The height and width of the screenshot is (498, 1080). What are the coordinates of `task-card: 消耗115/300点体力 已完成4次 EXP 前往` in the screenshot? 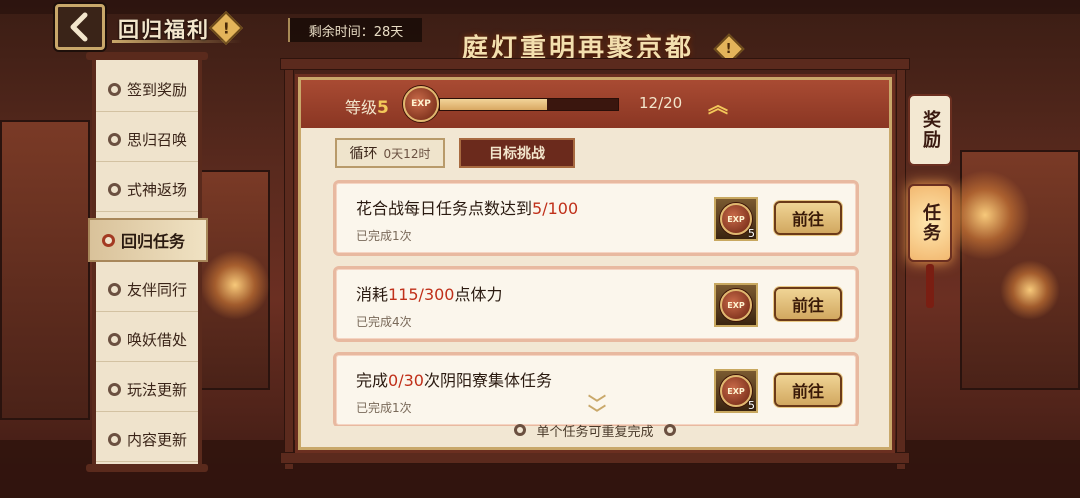 It's located at (596, 304).